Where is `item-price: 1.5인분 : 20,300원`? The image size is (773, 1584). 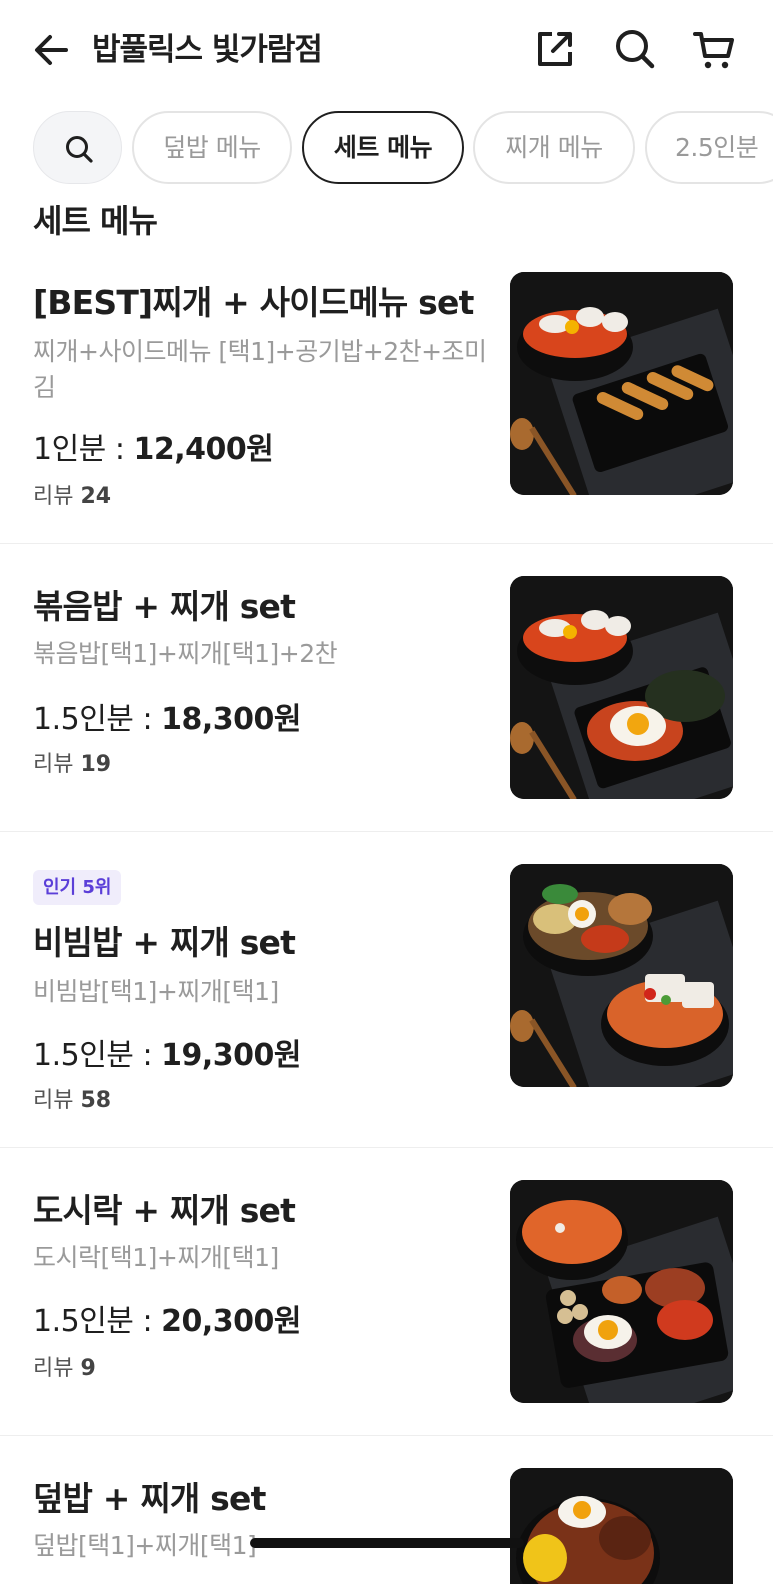 item-price: 1.5인분 : 20,300원 is located at coordinates (167, 1321).